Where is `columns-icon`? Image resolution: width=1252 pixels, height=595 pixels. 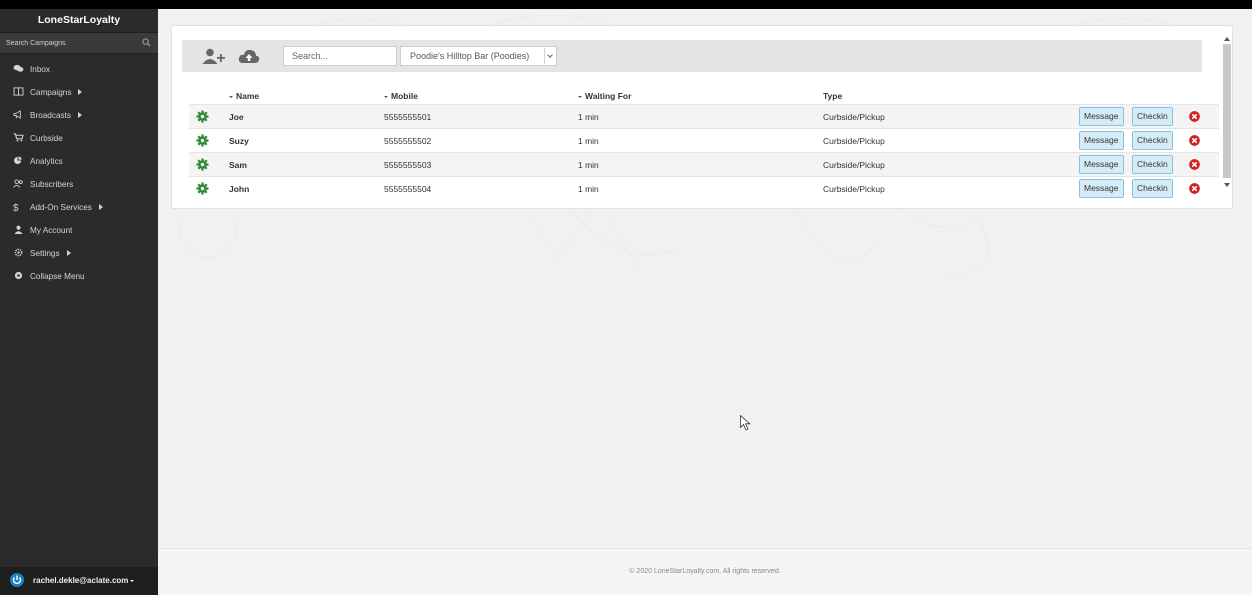
columns-icon is located at coordinates (18, 91).